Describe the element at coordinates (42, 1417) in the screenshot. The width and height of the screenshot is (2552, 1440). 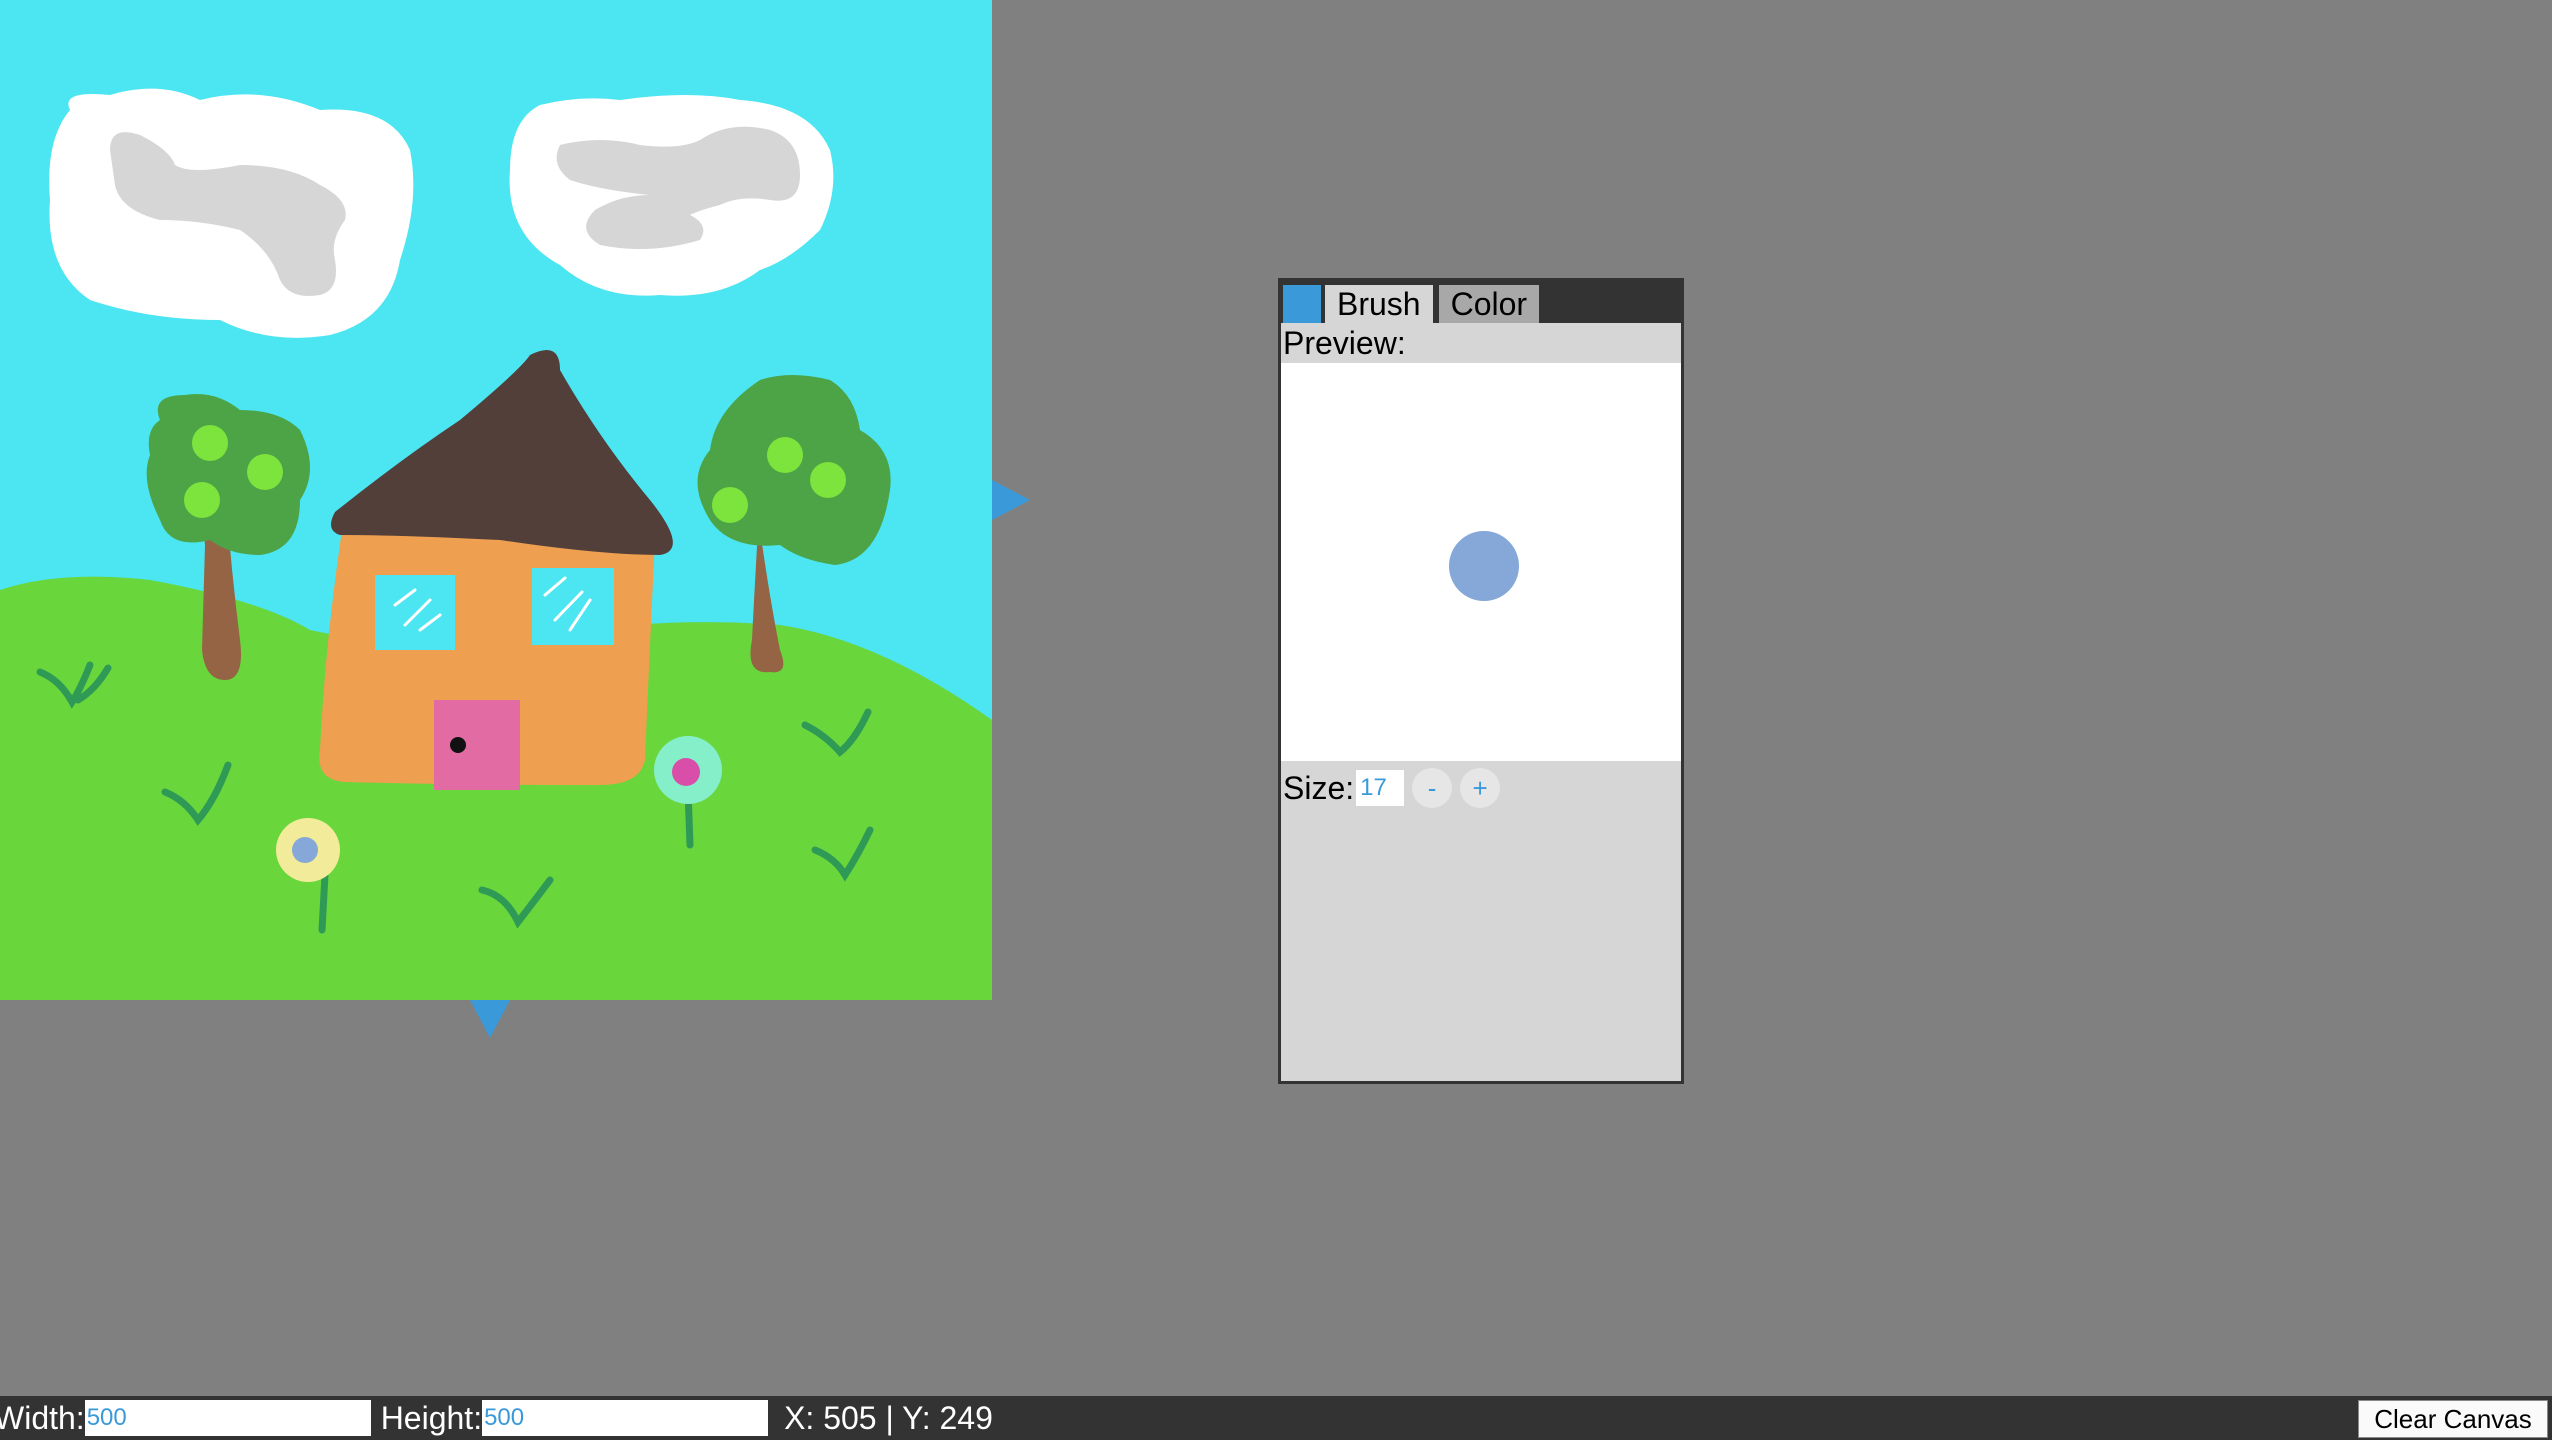
I see `width-label: Width:` at that location.